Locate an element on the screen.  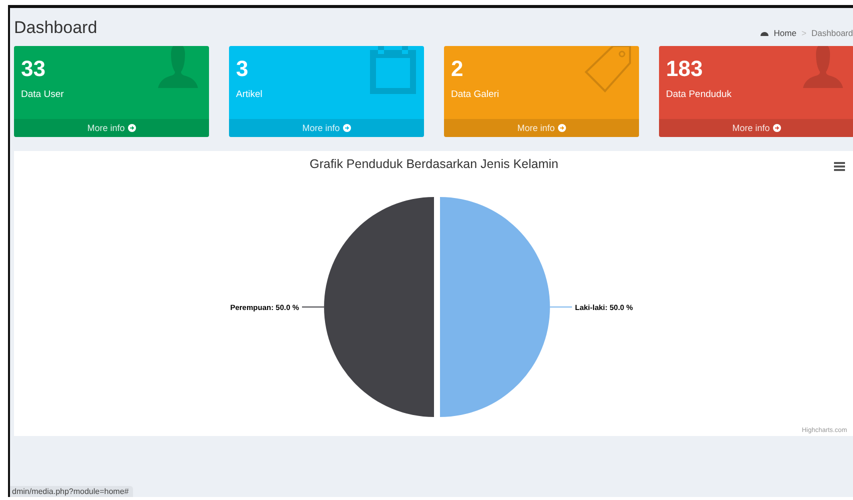
page-title: Dashboard is located at coordinates (56, 27).